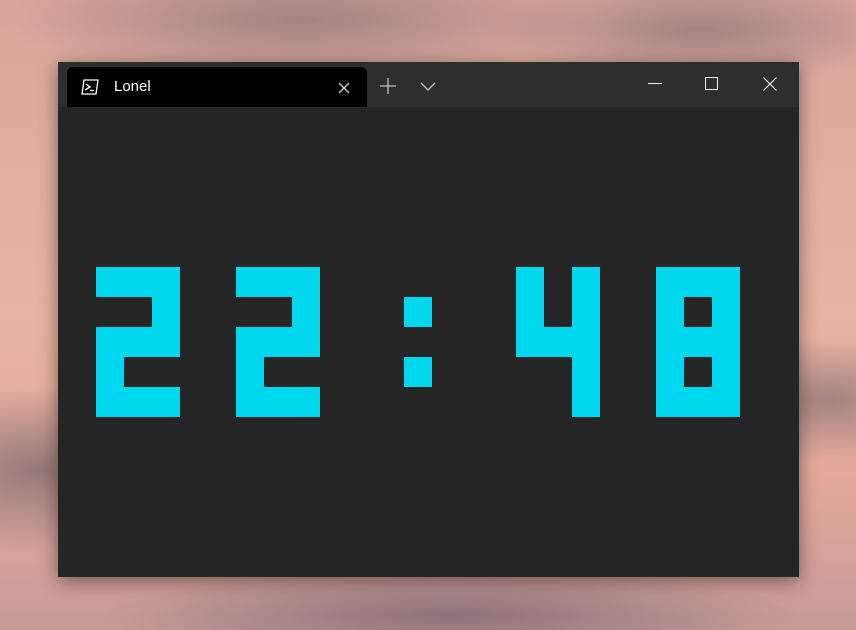 This screenshot has width=856, height=630. Describe the element at coordinates (132, 86) in the screenshot. I see `tab-title: Lonel` at that location.